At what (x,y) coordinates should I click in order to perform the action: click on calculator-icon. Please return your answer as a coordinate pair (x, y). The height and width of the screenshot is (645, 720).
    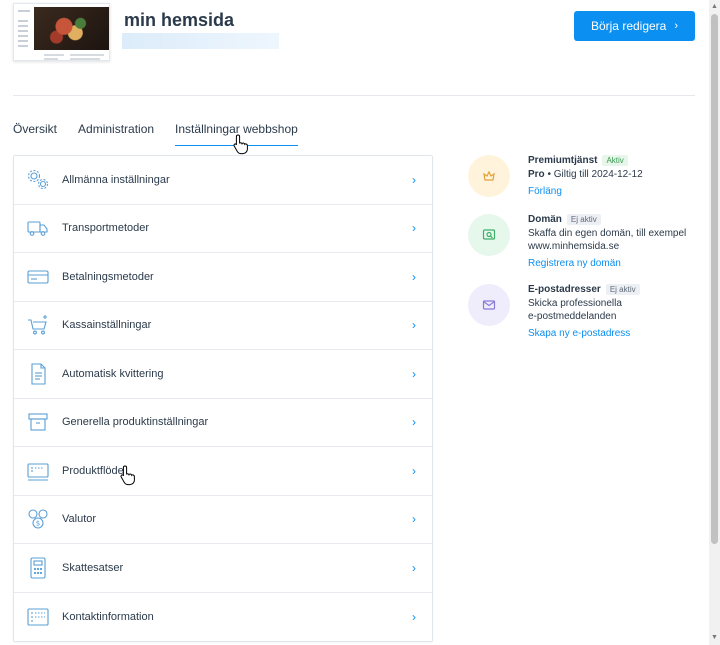
    Looking at the image, I should click on (38, 568).